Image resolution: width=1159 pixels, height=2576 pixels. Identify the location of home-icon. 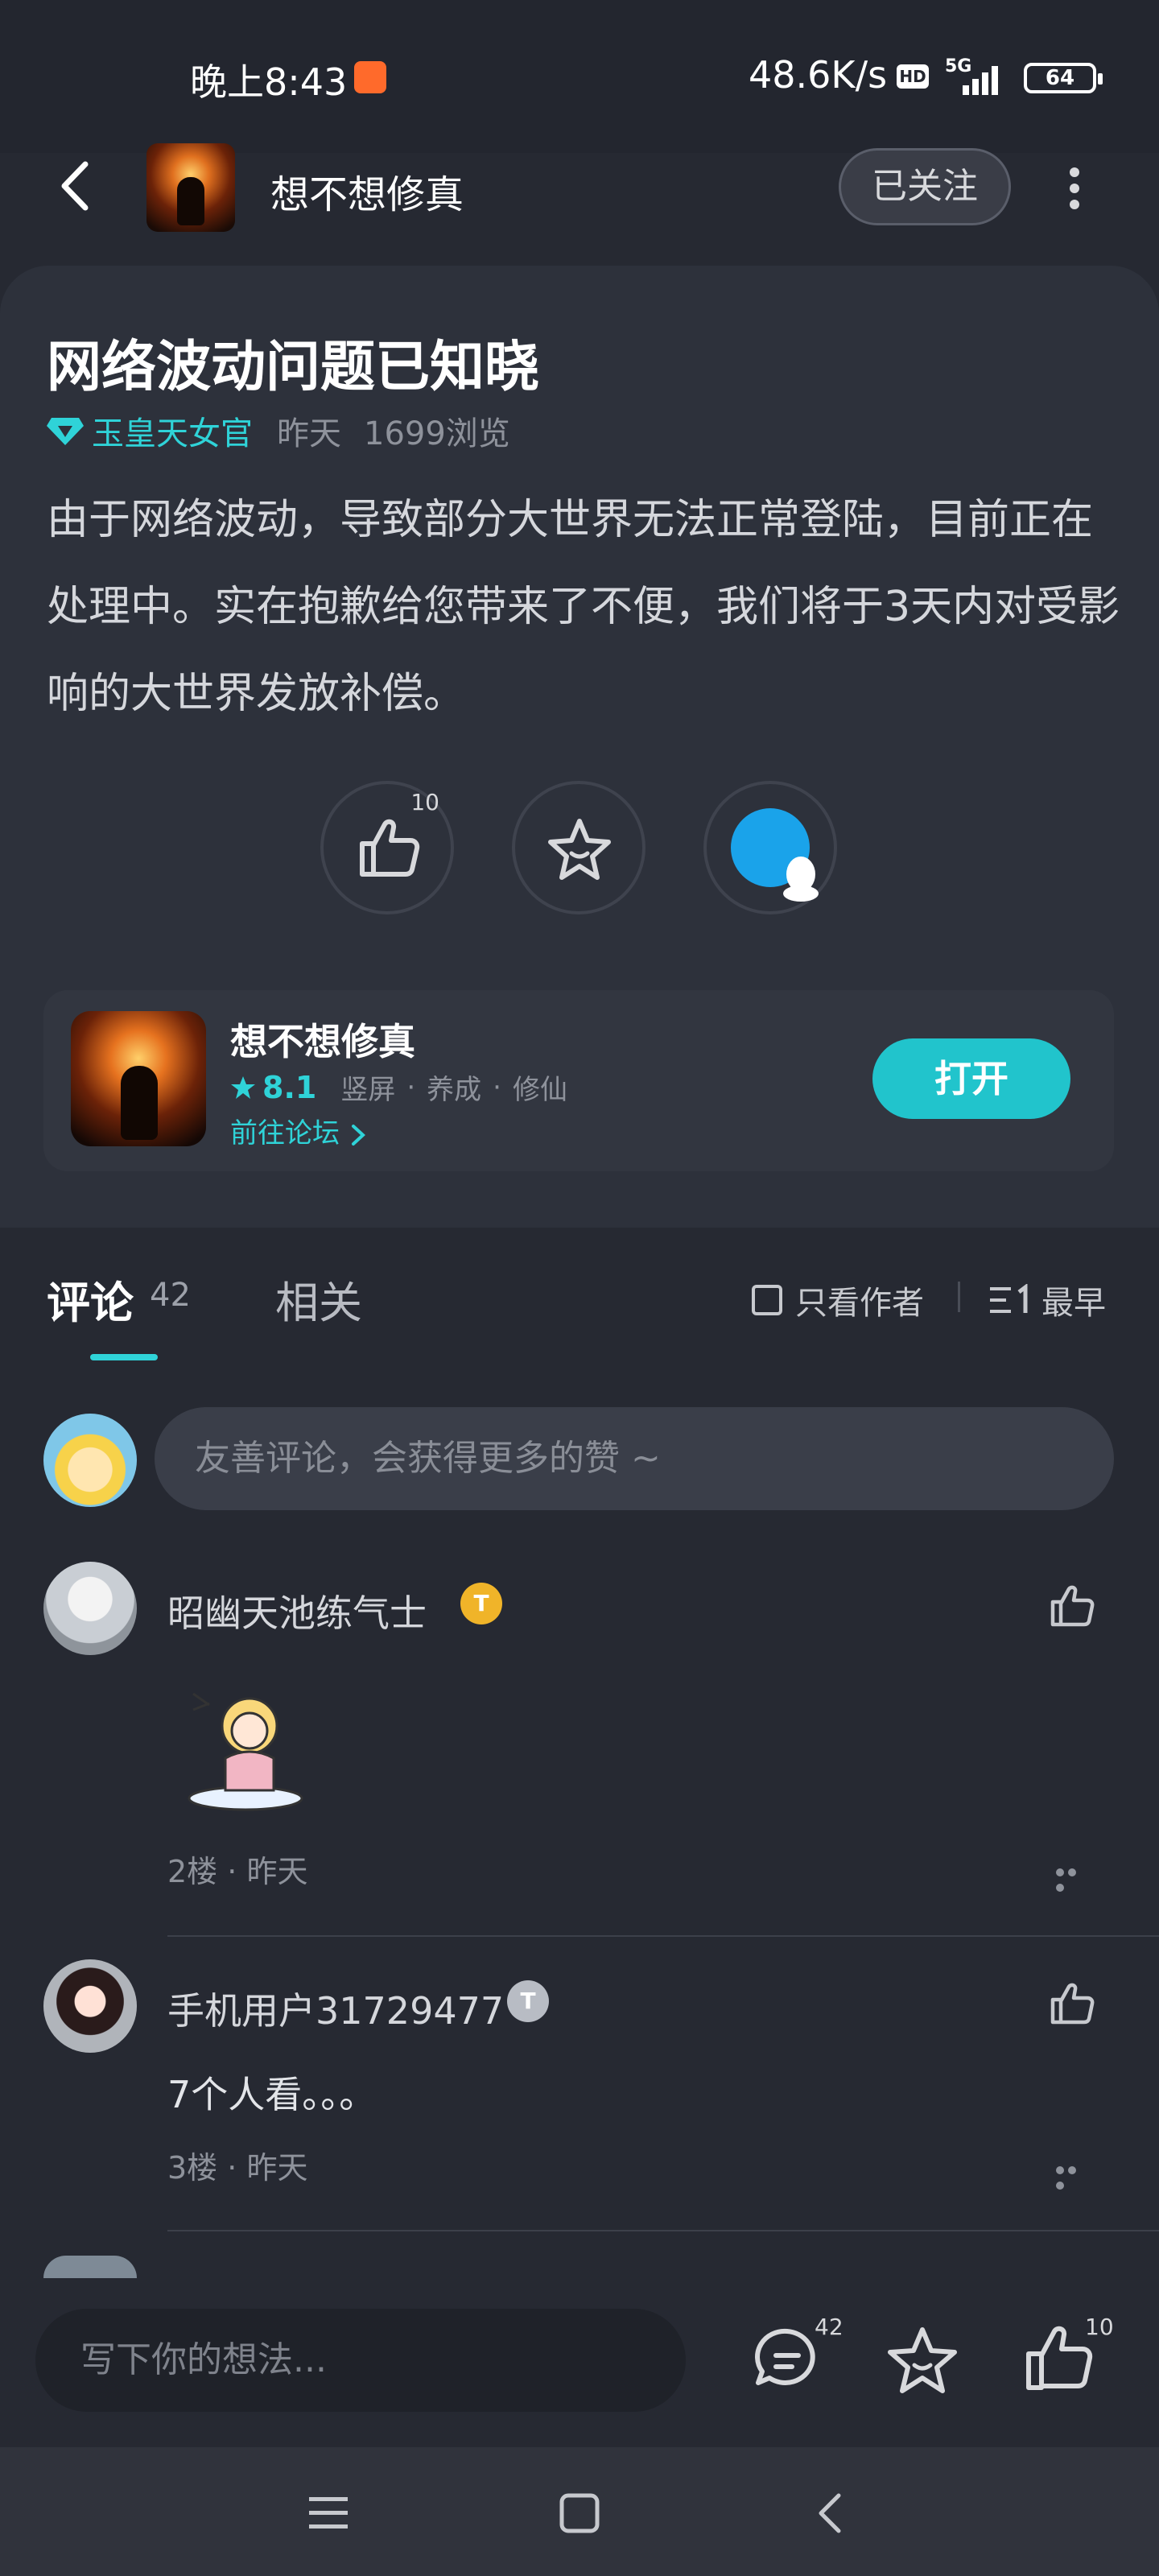
(579, 2513).